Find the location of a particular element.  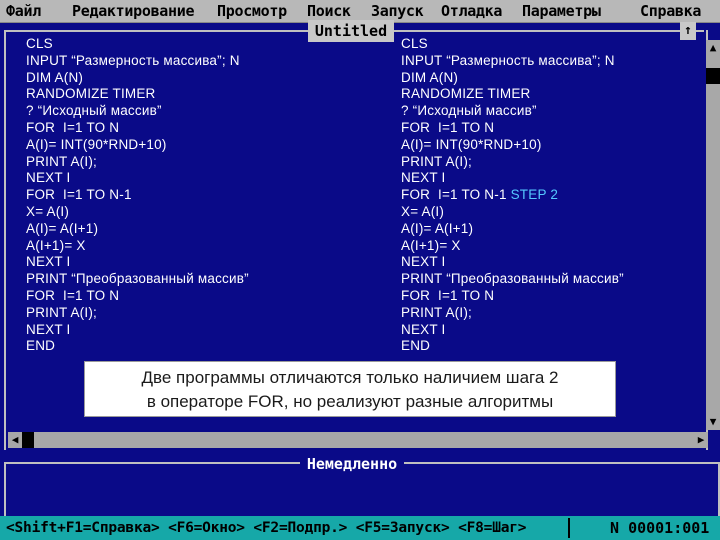

arrow-left-icon: ◀ is located at coordinates (15, 440).